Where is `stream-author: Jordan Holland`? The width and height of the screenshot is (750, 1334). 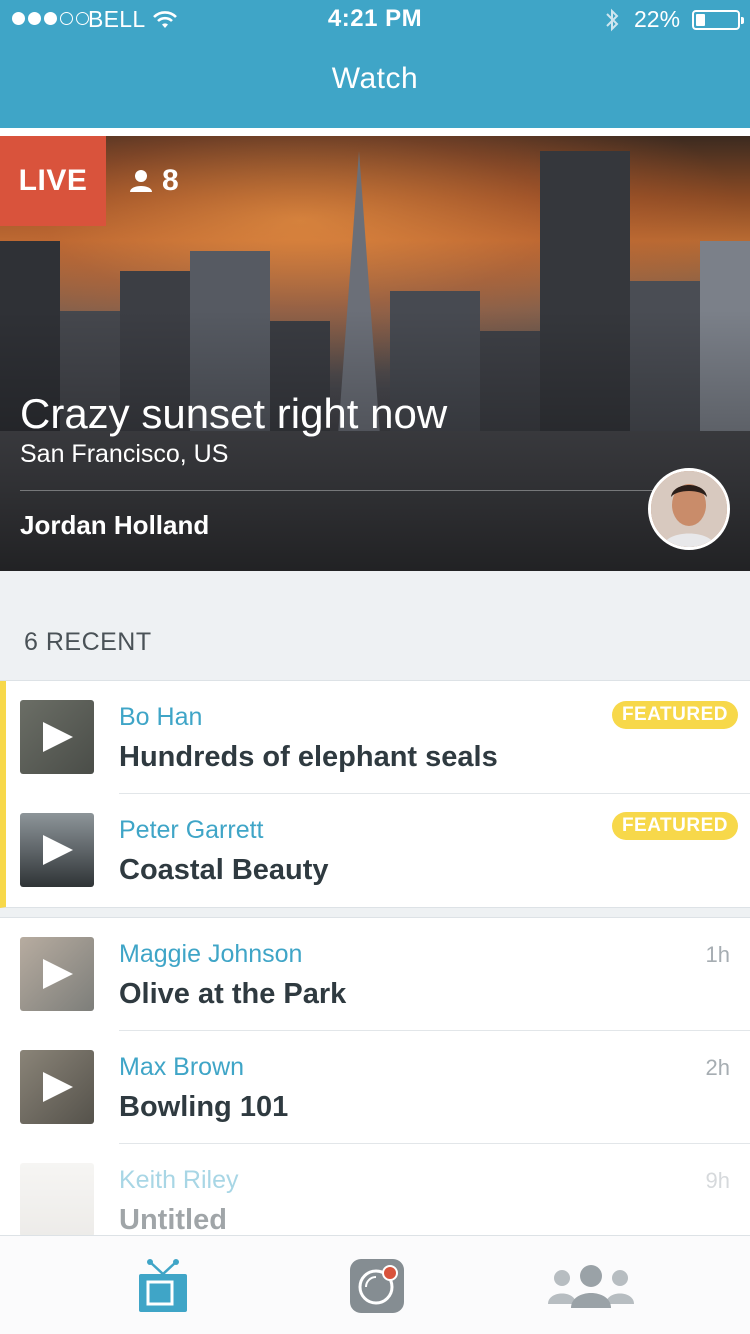
stream-author: Jordan Holland is located at coordinates (114, 525).